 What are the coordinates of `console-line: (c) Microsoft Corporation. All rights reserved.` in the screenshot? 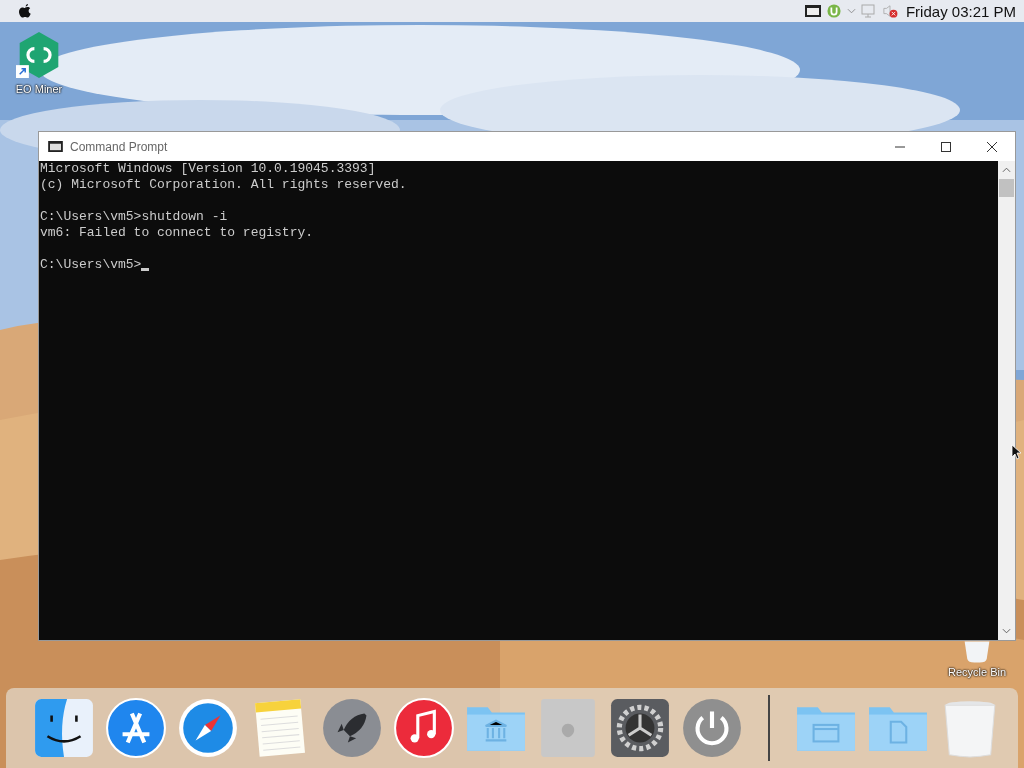 It's located at (224, 185).